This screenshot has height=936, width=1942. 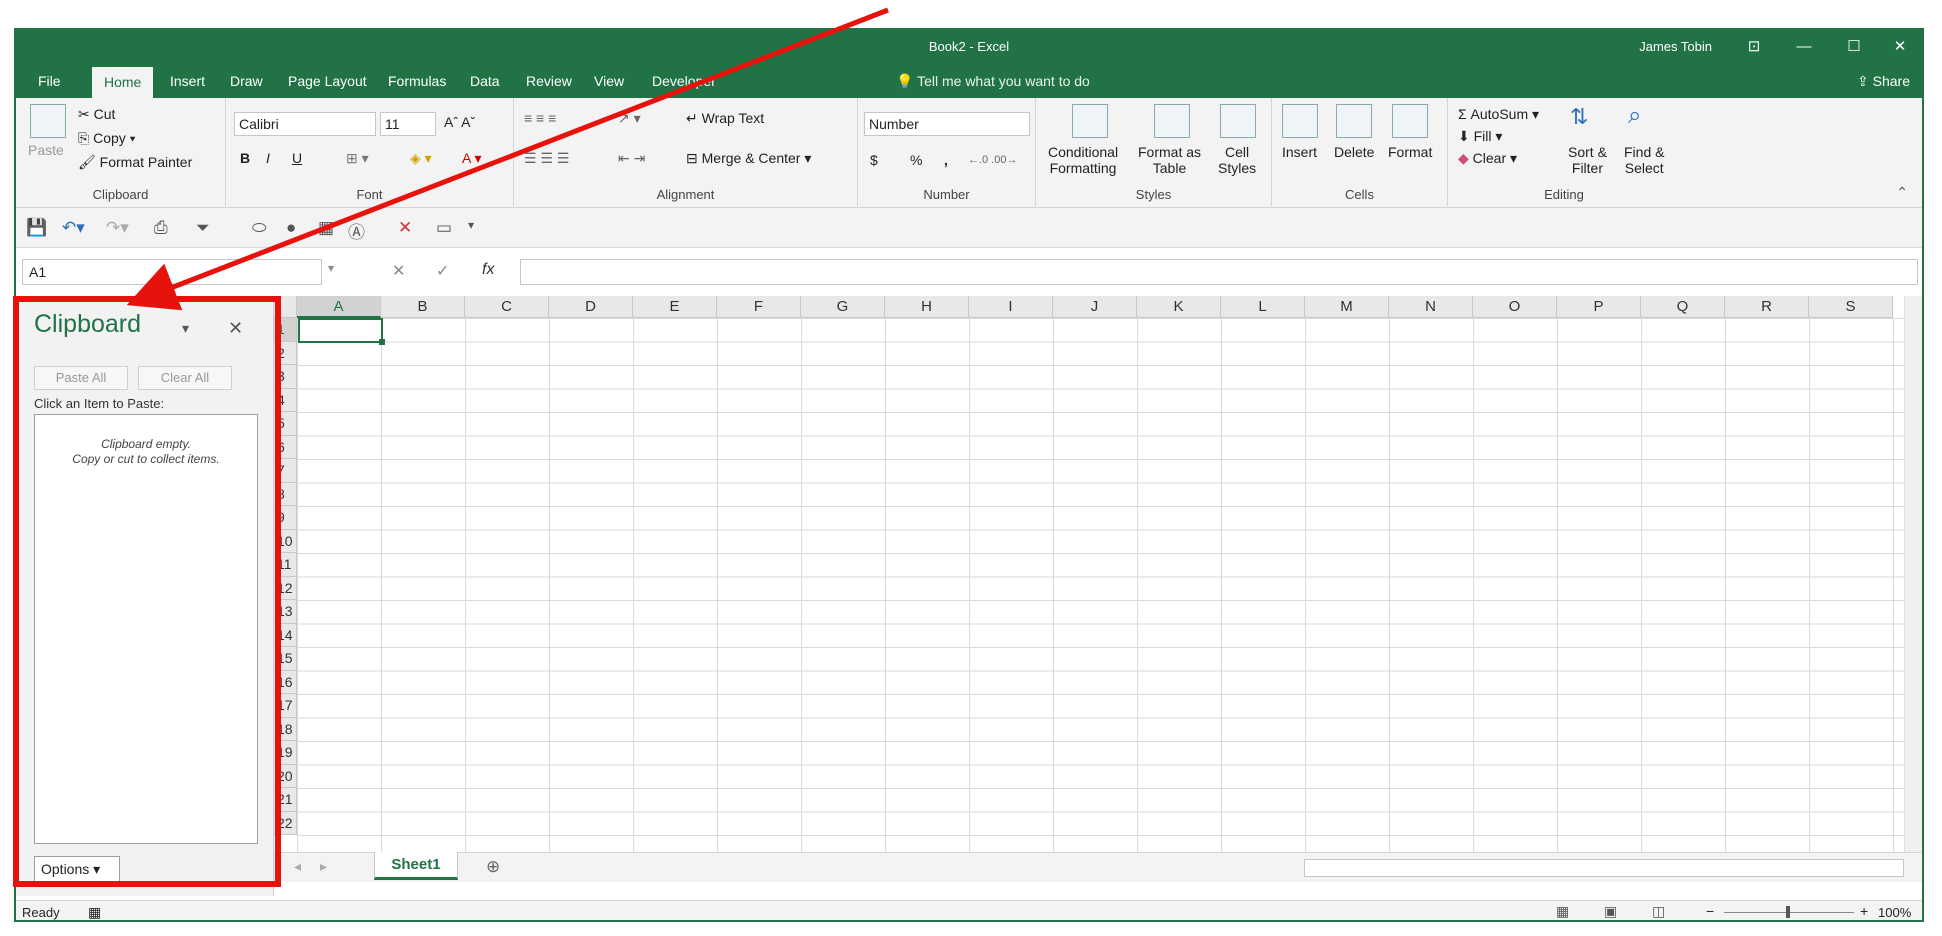 What do you see at coordinates (259, 228) in the screenshot?
I see `shape-icon: ⬭` at bounding box center [259, 228].